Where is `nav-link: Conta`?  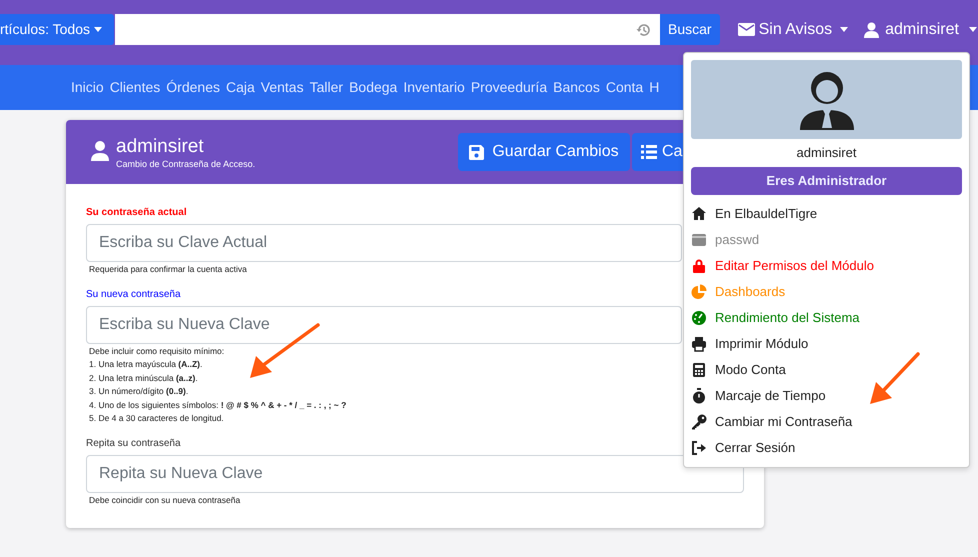 nav-link: Conta is located at coordinates (625, 87).